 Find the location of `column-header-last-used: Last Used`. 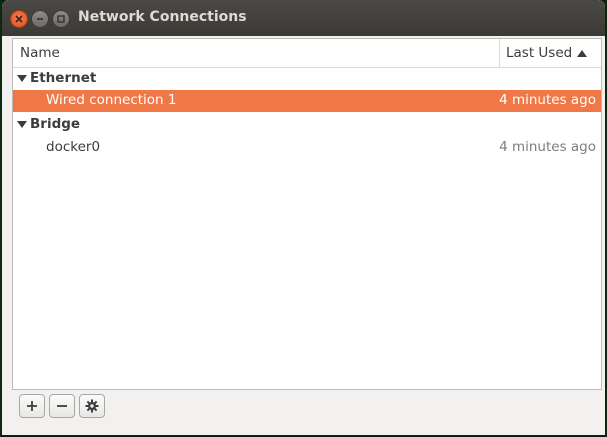

column-header-last-used: Last Used is located at coordinates (550, 53).